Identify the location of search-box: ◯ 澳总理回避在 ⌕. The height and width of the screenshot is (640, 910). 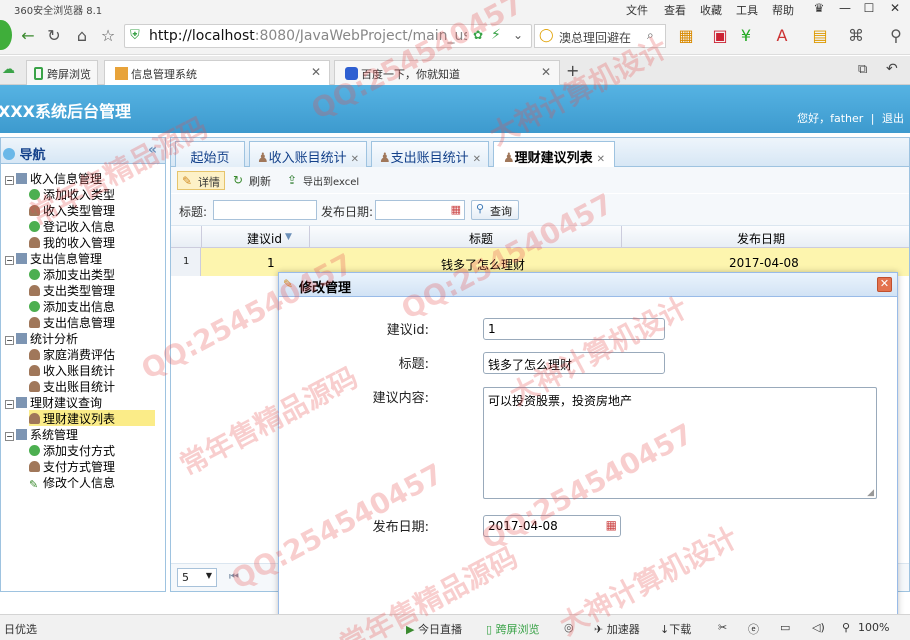
(600, 36).